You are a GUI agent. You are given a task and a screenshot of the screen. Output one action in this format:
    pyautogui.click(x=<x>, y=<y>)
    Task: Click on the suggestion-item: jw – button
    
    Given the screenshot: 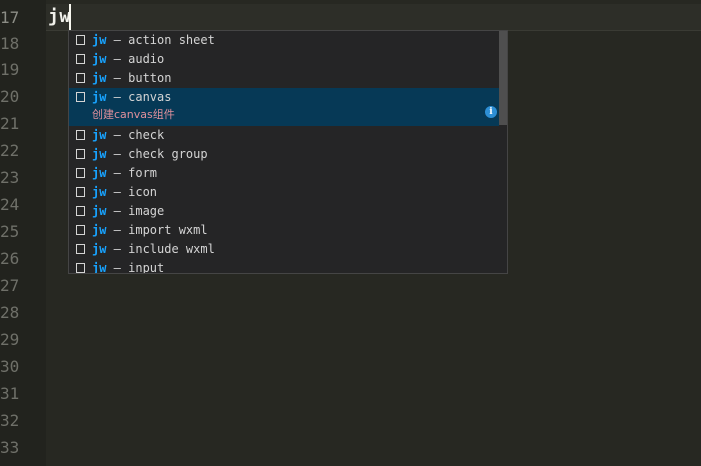 What is the action you would take?
    pyautogui.click(x=284, y=78)
    